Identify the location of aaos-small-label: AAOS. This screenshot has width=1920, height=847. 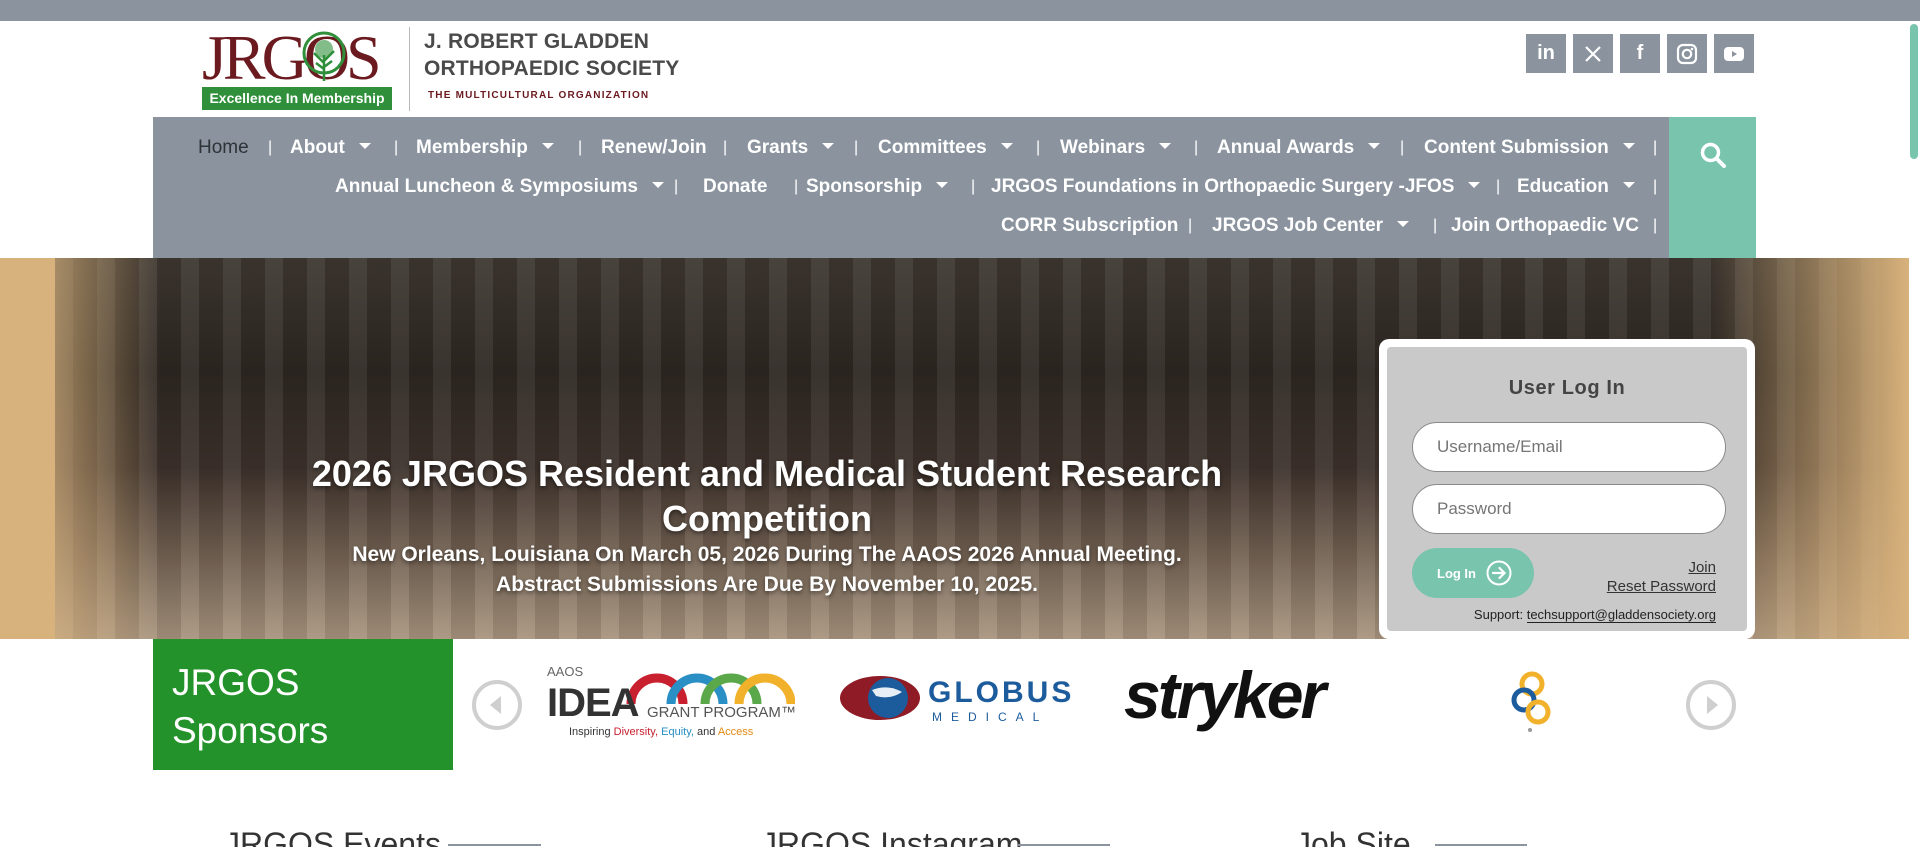
(565, 671).